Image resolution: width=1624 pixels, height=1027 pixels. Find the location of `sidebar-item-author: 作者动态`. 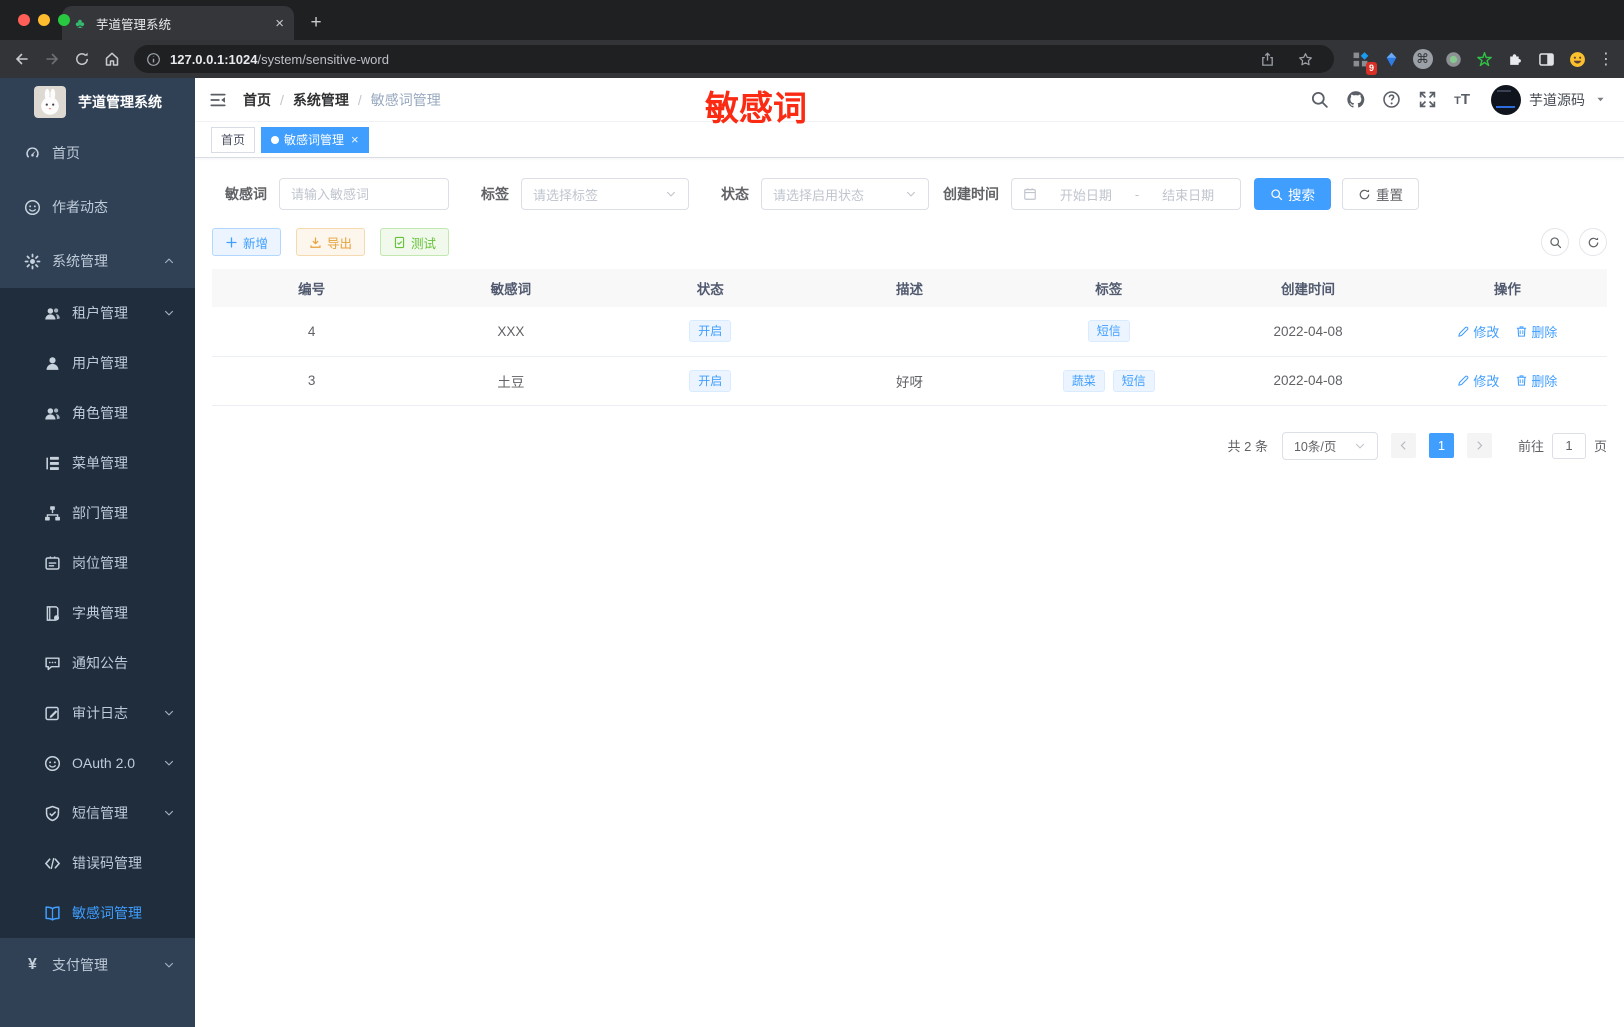

sidebar-item-author: 作者动态 is located at coordinates (97, 207).